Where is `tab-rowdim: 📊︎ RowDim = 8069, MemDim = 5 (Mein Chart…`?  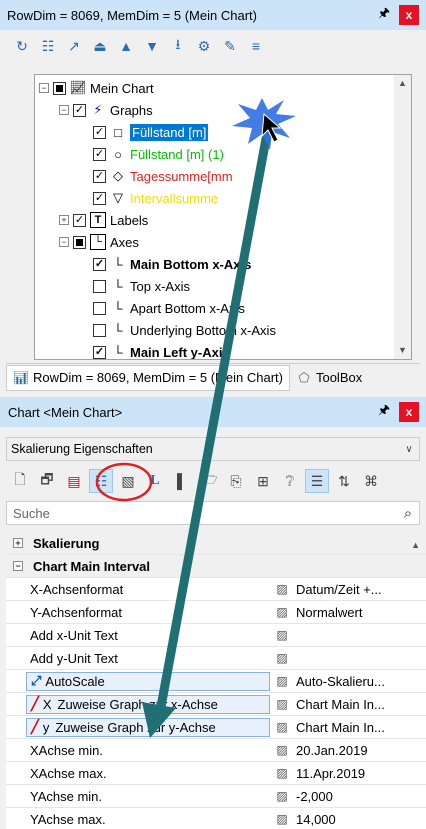
tab-rowdim: 📊︎ RowDim = 8069, MemDim = 5 (Mein Chart… is located at coordinates (148, 377).